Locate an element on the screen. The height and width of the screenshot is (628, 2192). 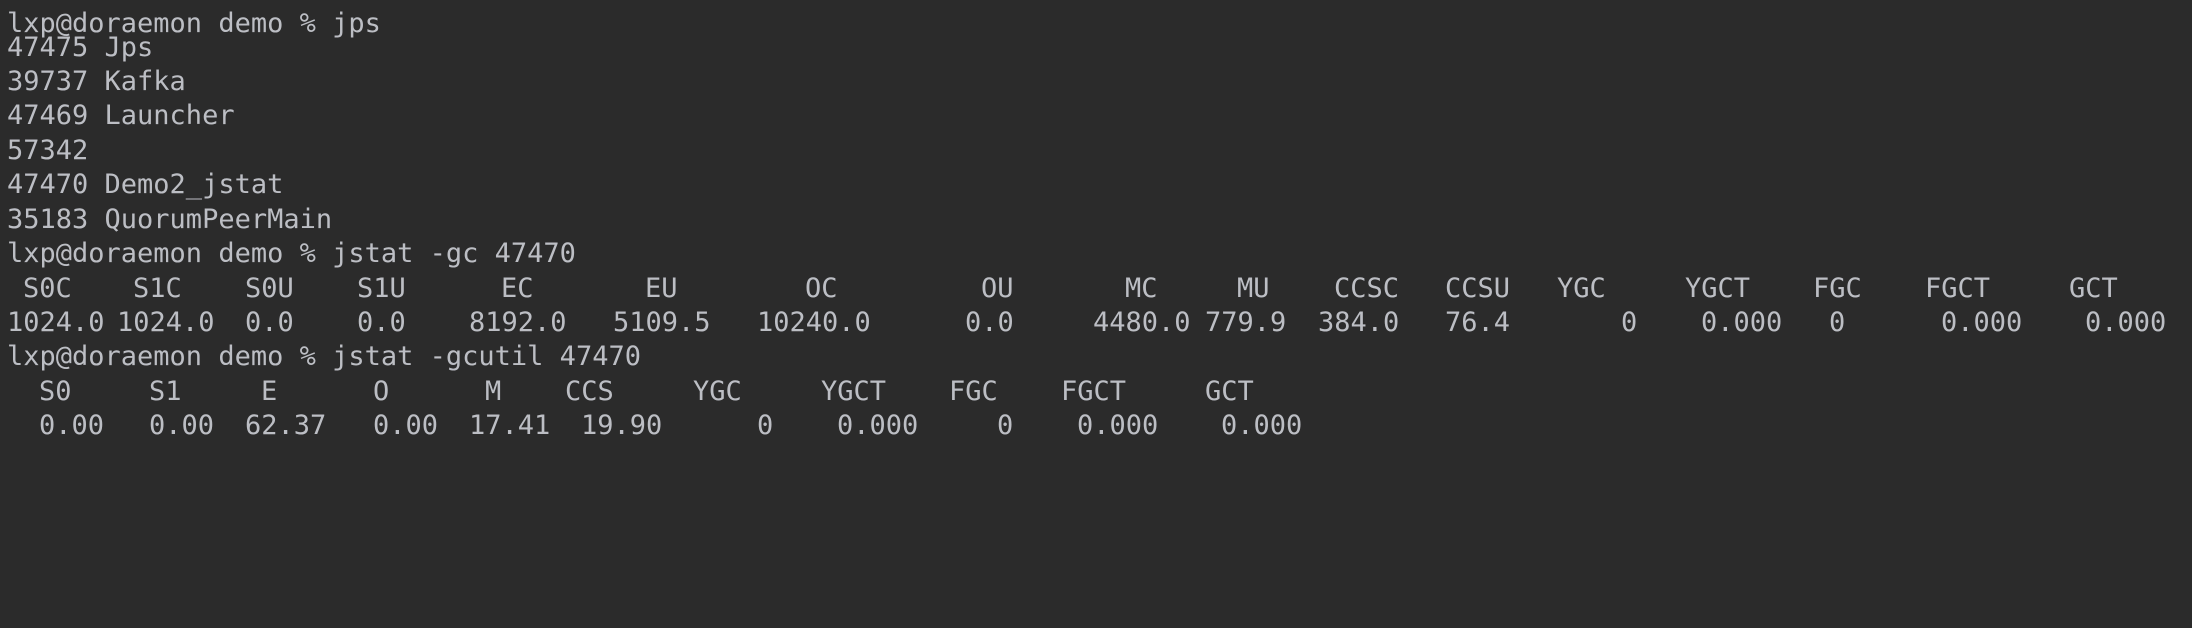
gcutil-value-cell: 17.41 is located at coordinates (510, 425).